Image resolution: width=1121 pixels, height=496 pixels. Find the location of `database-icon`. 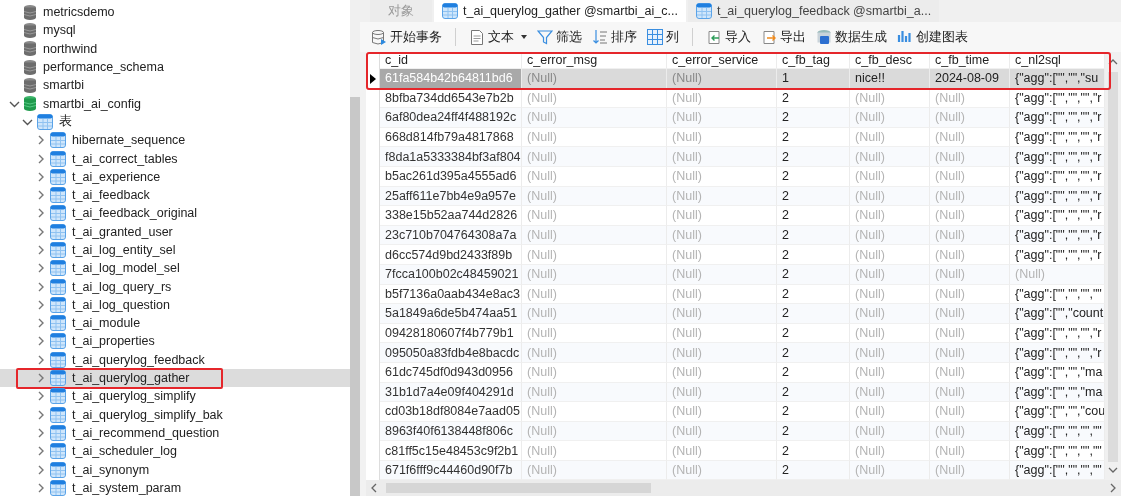

database-icon is located at coordinates (30, 49).